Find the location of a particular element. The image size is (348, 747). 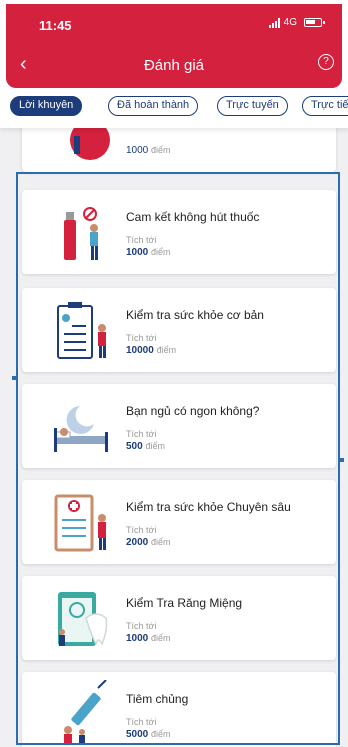

medical-checkup-icon is located at coordinates (82, 522).